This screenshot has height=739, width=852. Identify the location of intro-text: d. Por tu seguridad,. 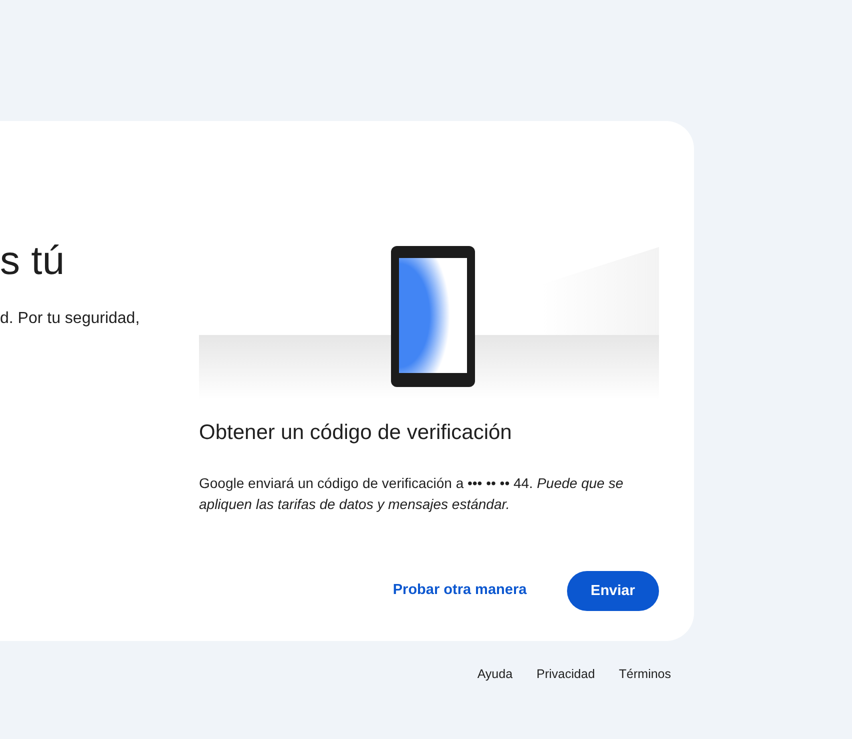
(70, 319).